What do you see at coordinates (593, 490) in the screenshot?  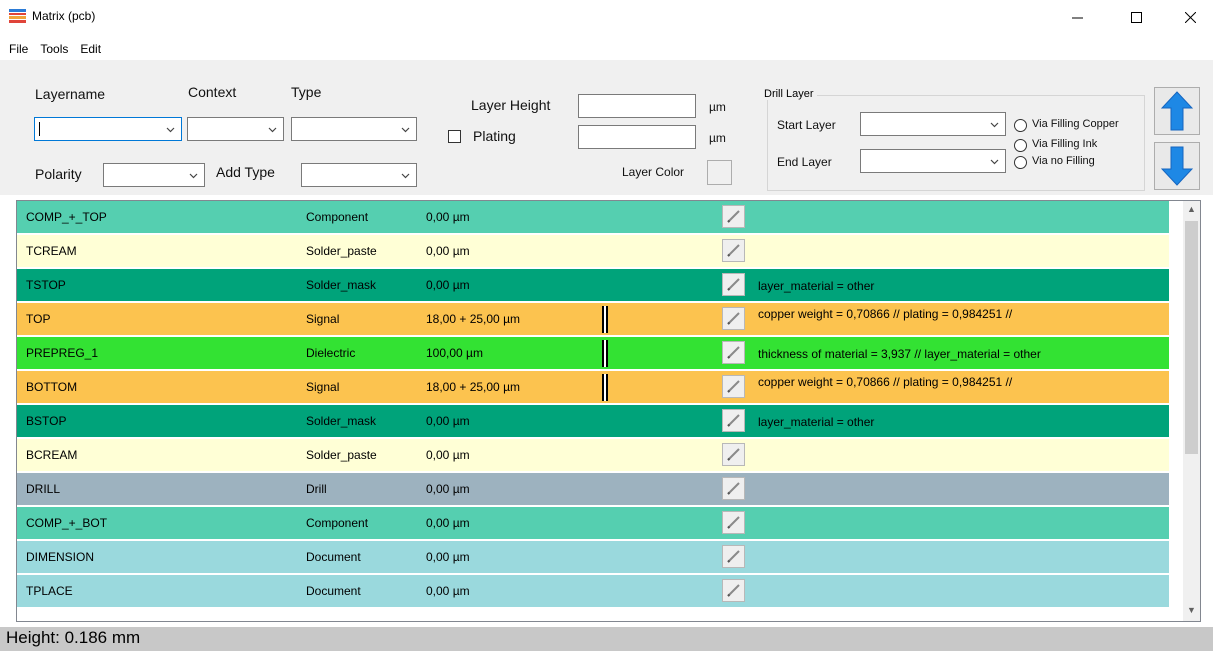 I see `table-row: DRILL Drill 0,00 µm` at bounding box center [593, 490].